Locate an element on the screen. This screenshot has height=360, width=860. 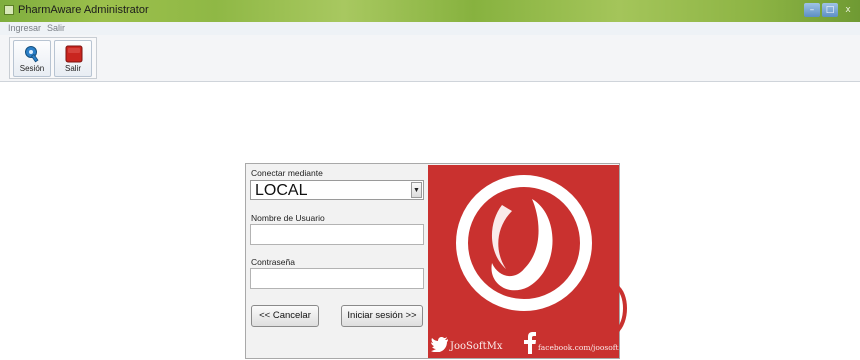
window-controls: – □ x is located at coordinates (830, 10).